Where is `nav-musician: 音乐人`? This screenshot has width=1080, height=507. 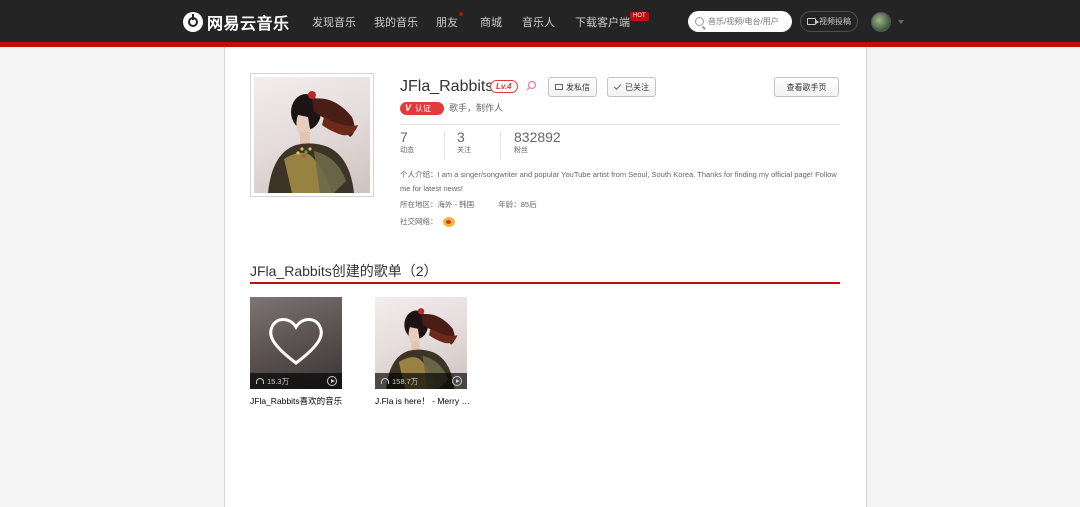
nav-musician: 音乐人 is located at coordinates (538, 22).